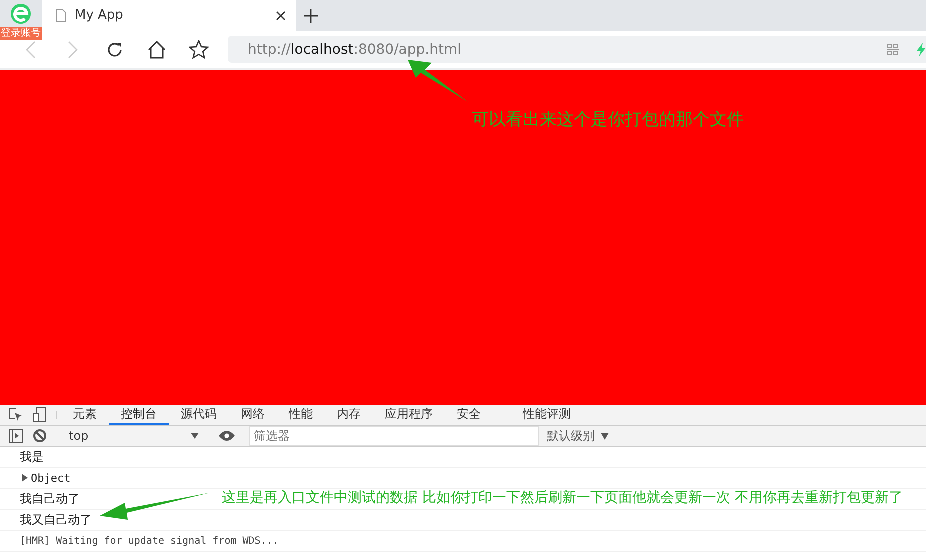  I want to click on console-message: 我是, so click(32, 457).